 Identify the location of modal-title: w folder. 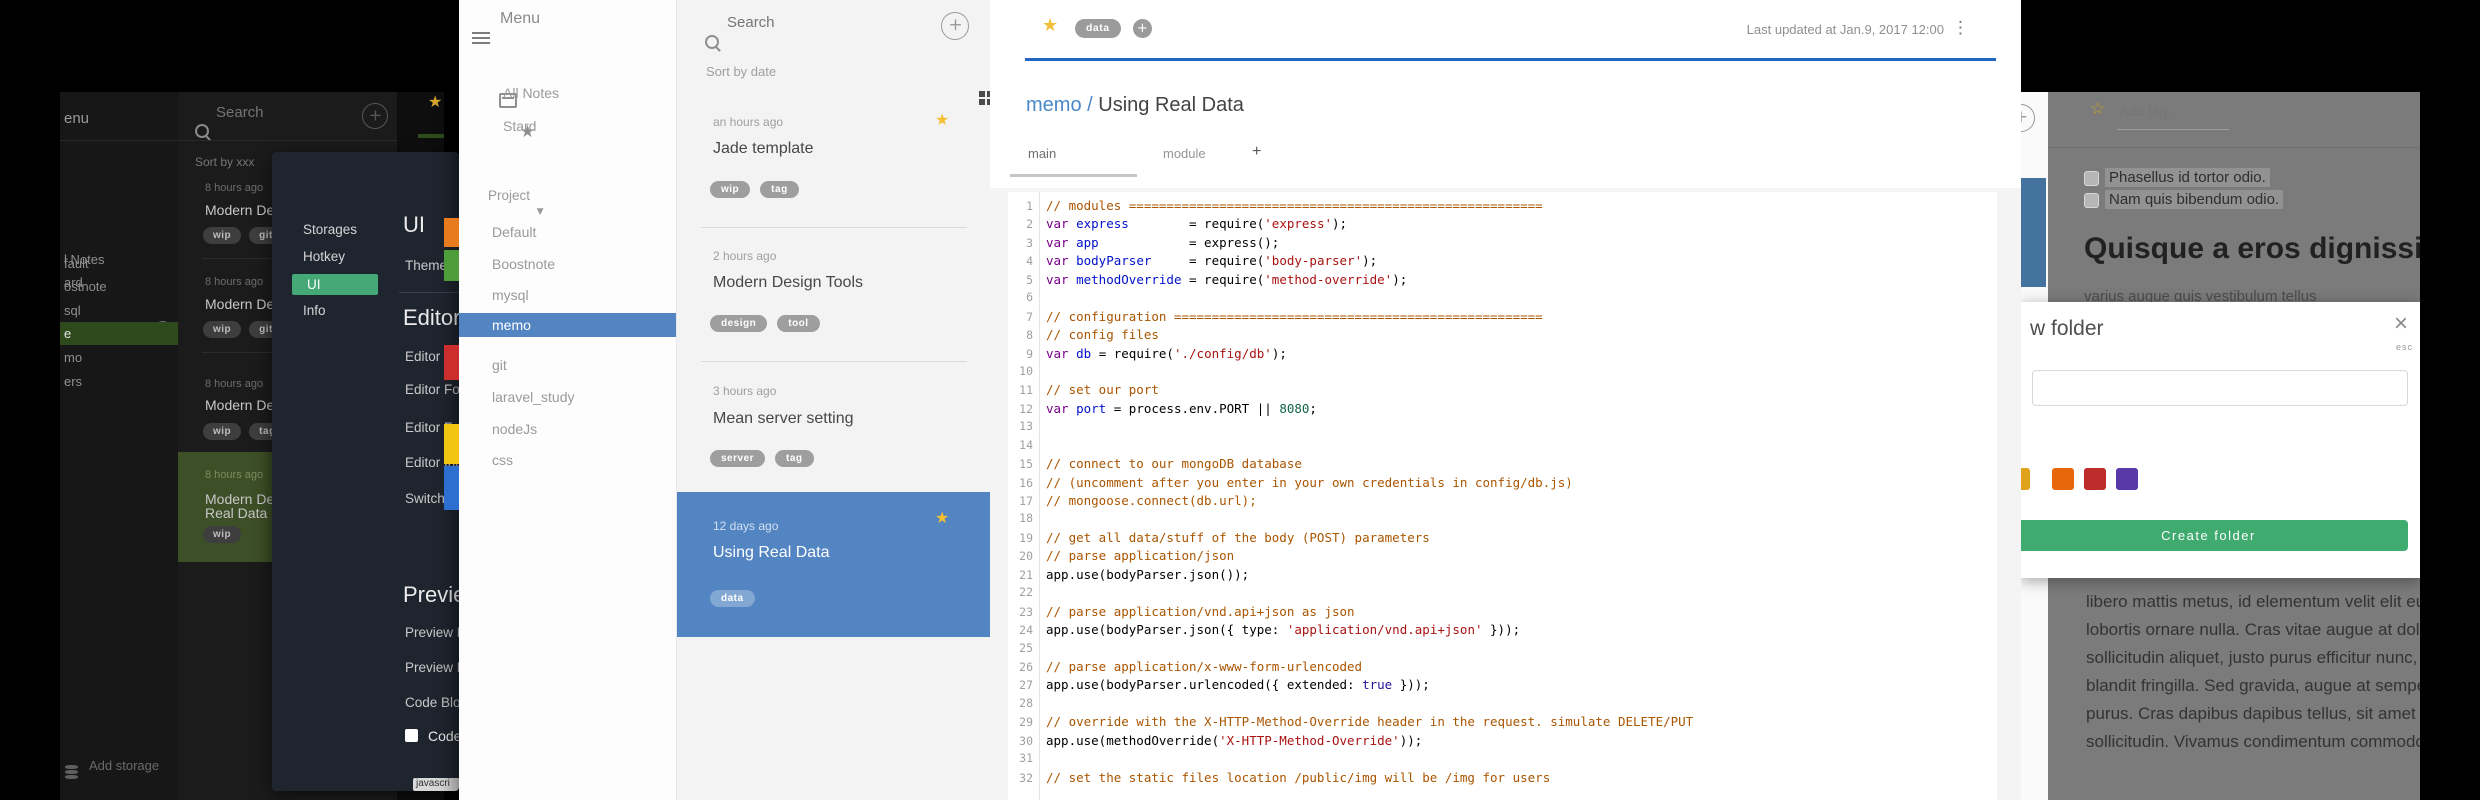
(2067, 328).